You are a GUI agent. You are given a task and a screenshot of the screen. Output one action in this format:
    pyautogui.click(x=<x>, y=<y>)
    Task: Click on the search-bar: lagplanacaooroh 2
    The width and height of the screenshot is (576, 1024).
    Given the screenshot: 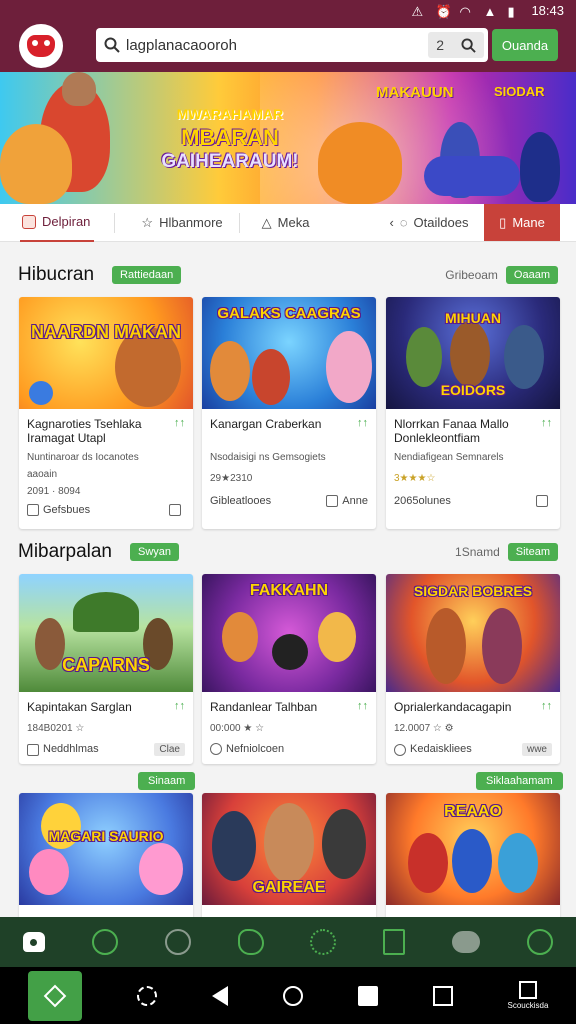 What is the action you would take?
    pyautogui.click(x=292, y=45)
    